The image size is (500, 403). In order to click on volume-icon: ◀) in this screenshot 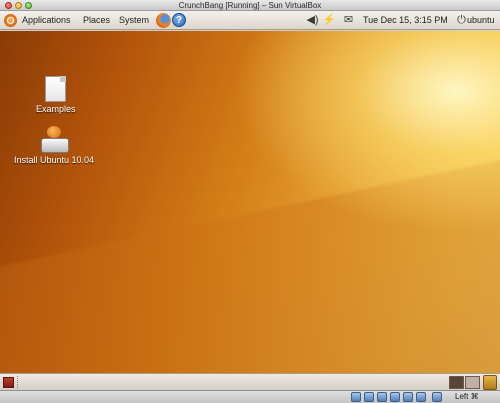, I will do `click(312, 20)`.